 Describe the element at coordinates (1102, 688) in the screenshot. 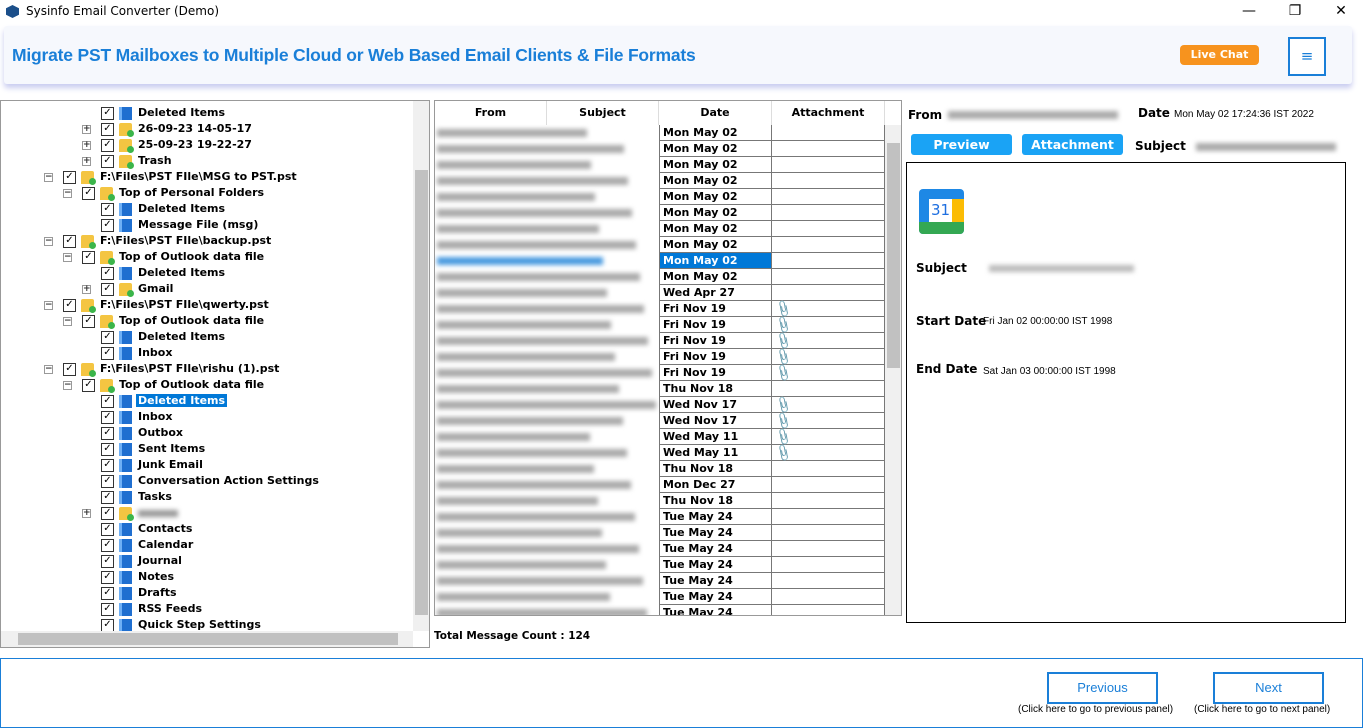

I see `previous-button: Previous` at that location.